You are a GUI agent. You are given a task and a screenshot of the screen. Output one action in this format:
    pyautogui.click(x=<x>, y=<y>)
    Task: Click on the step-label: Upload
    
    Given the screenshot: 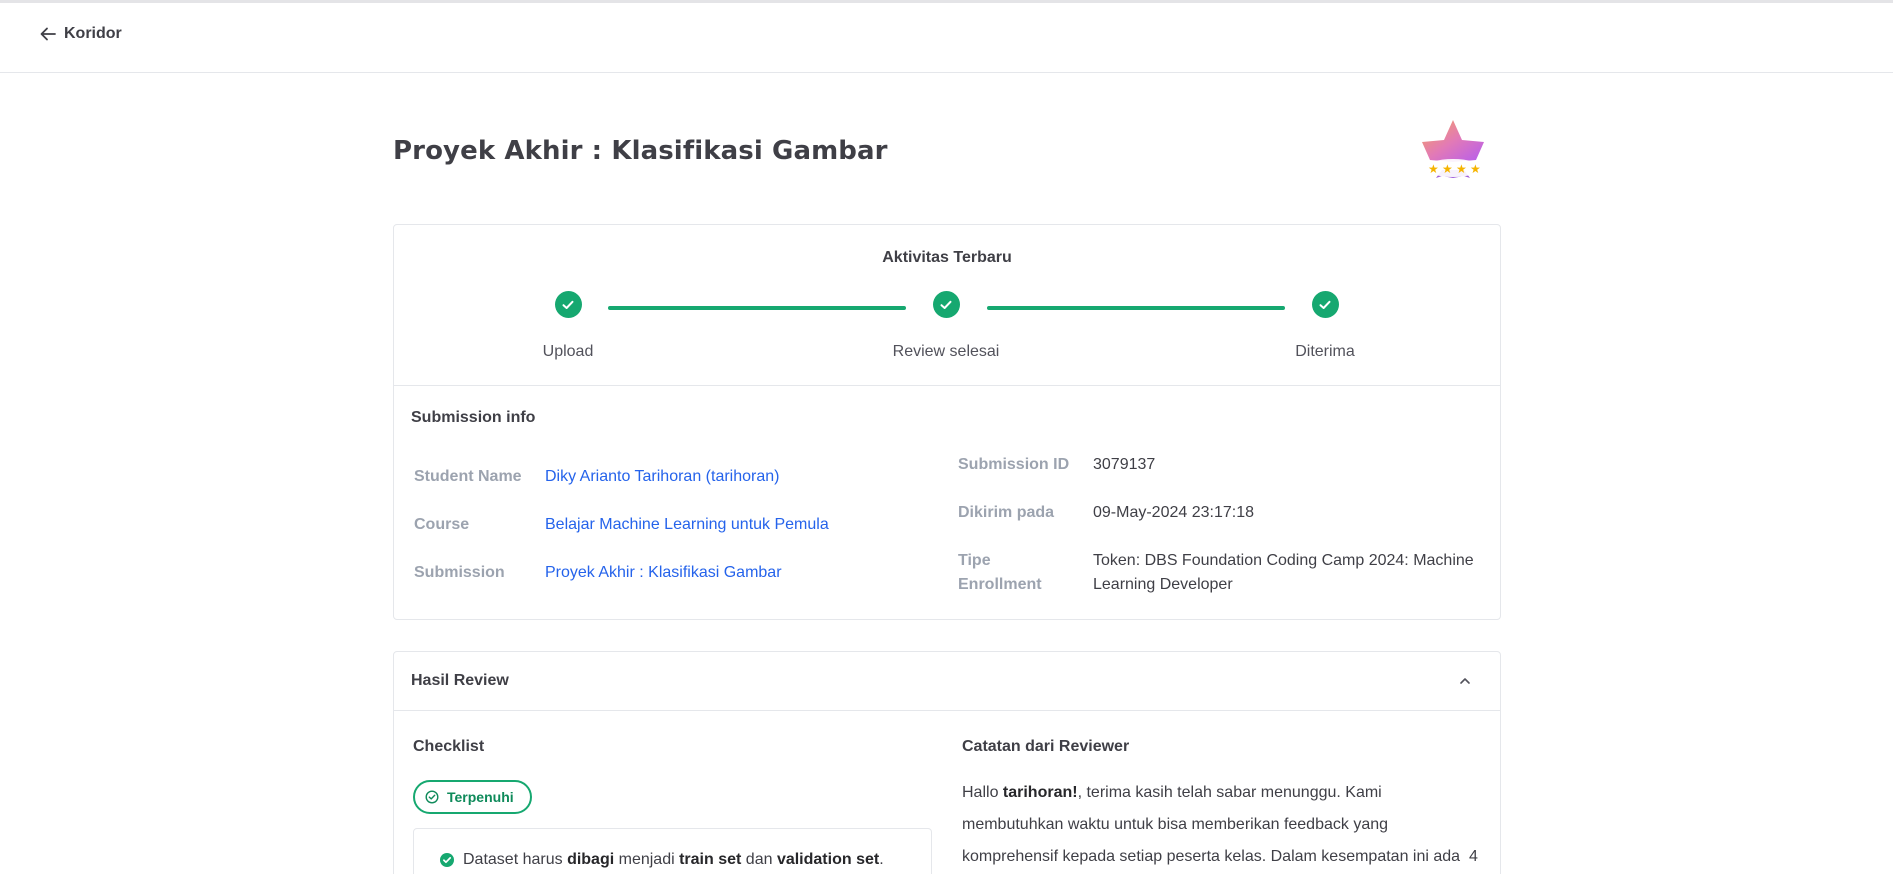 What is the action you would take?
    pyautogui.click(x=568, y=351)
    